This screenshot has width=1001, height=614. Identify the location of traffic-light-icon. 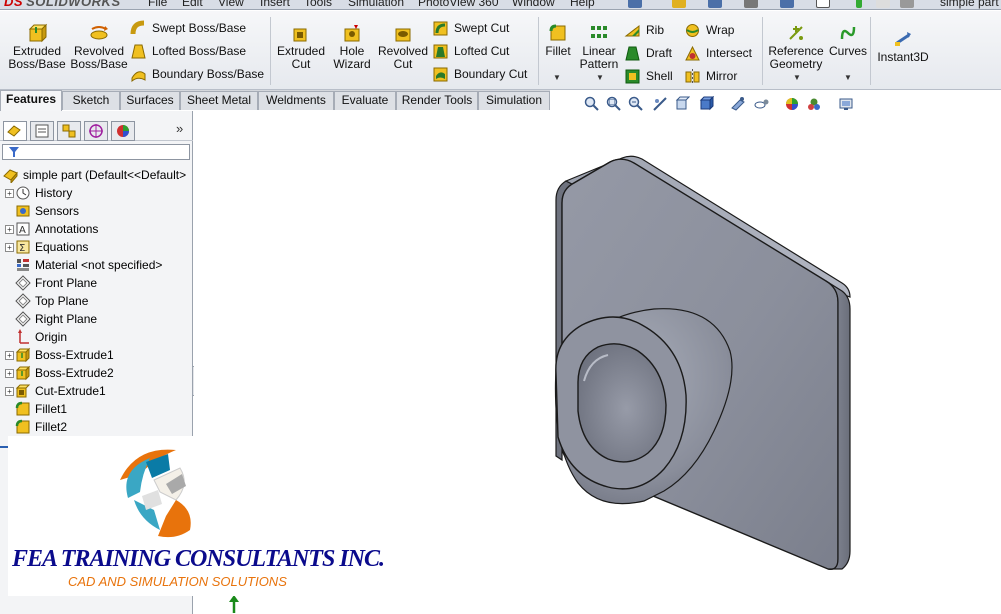
(859, 4).